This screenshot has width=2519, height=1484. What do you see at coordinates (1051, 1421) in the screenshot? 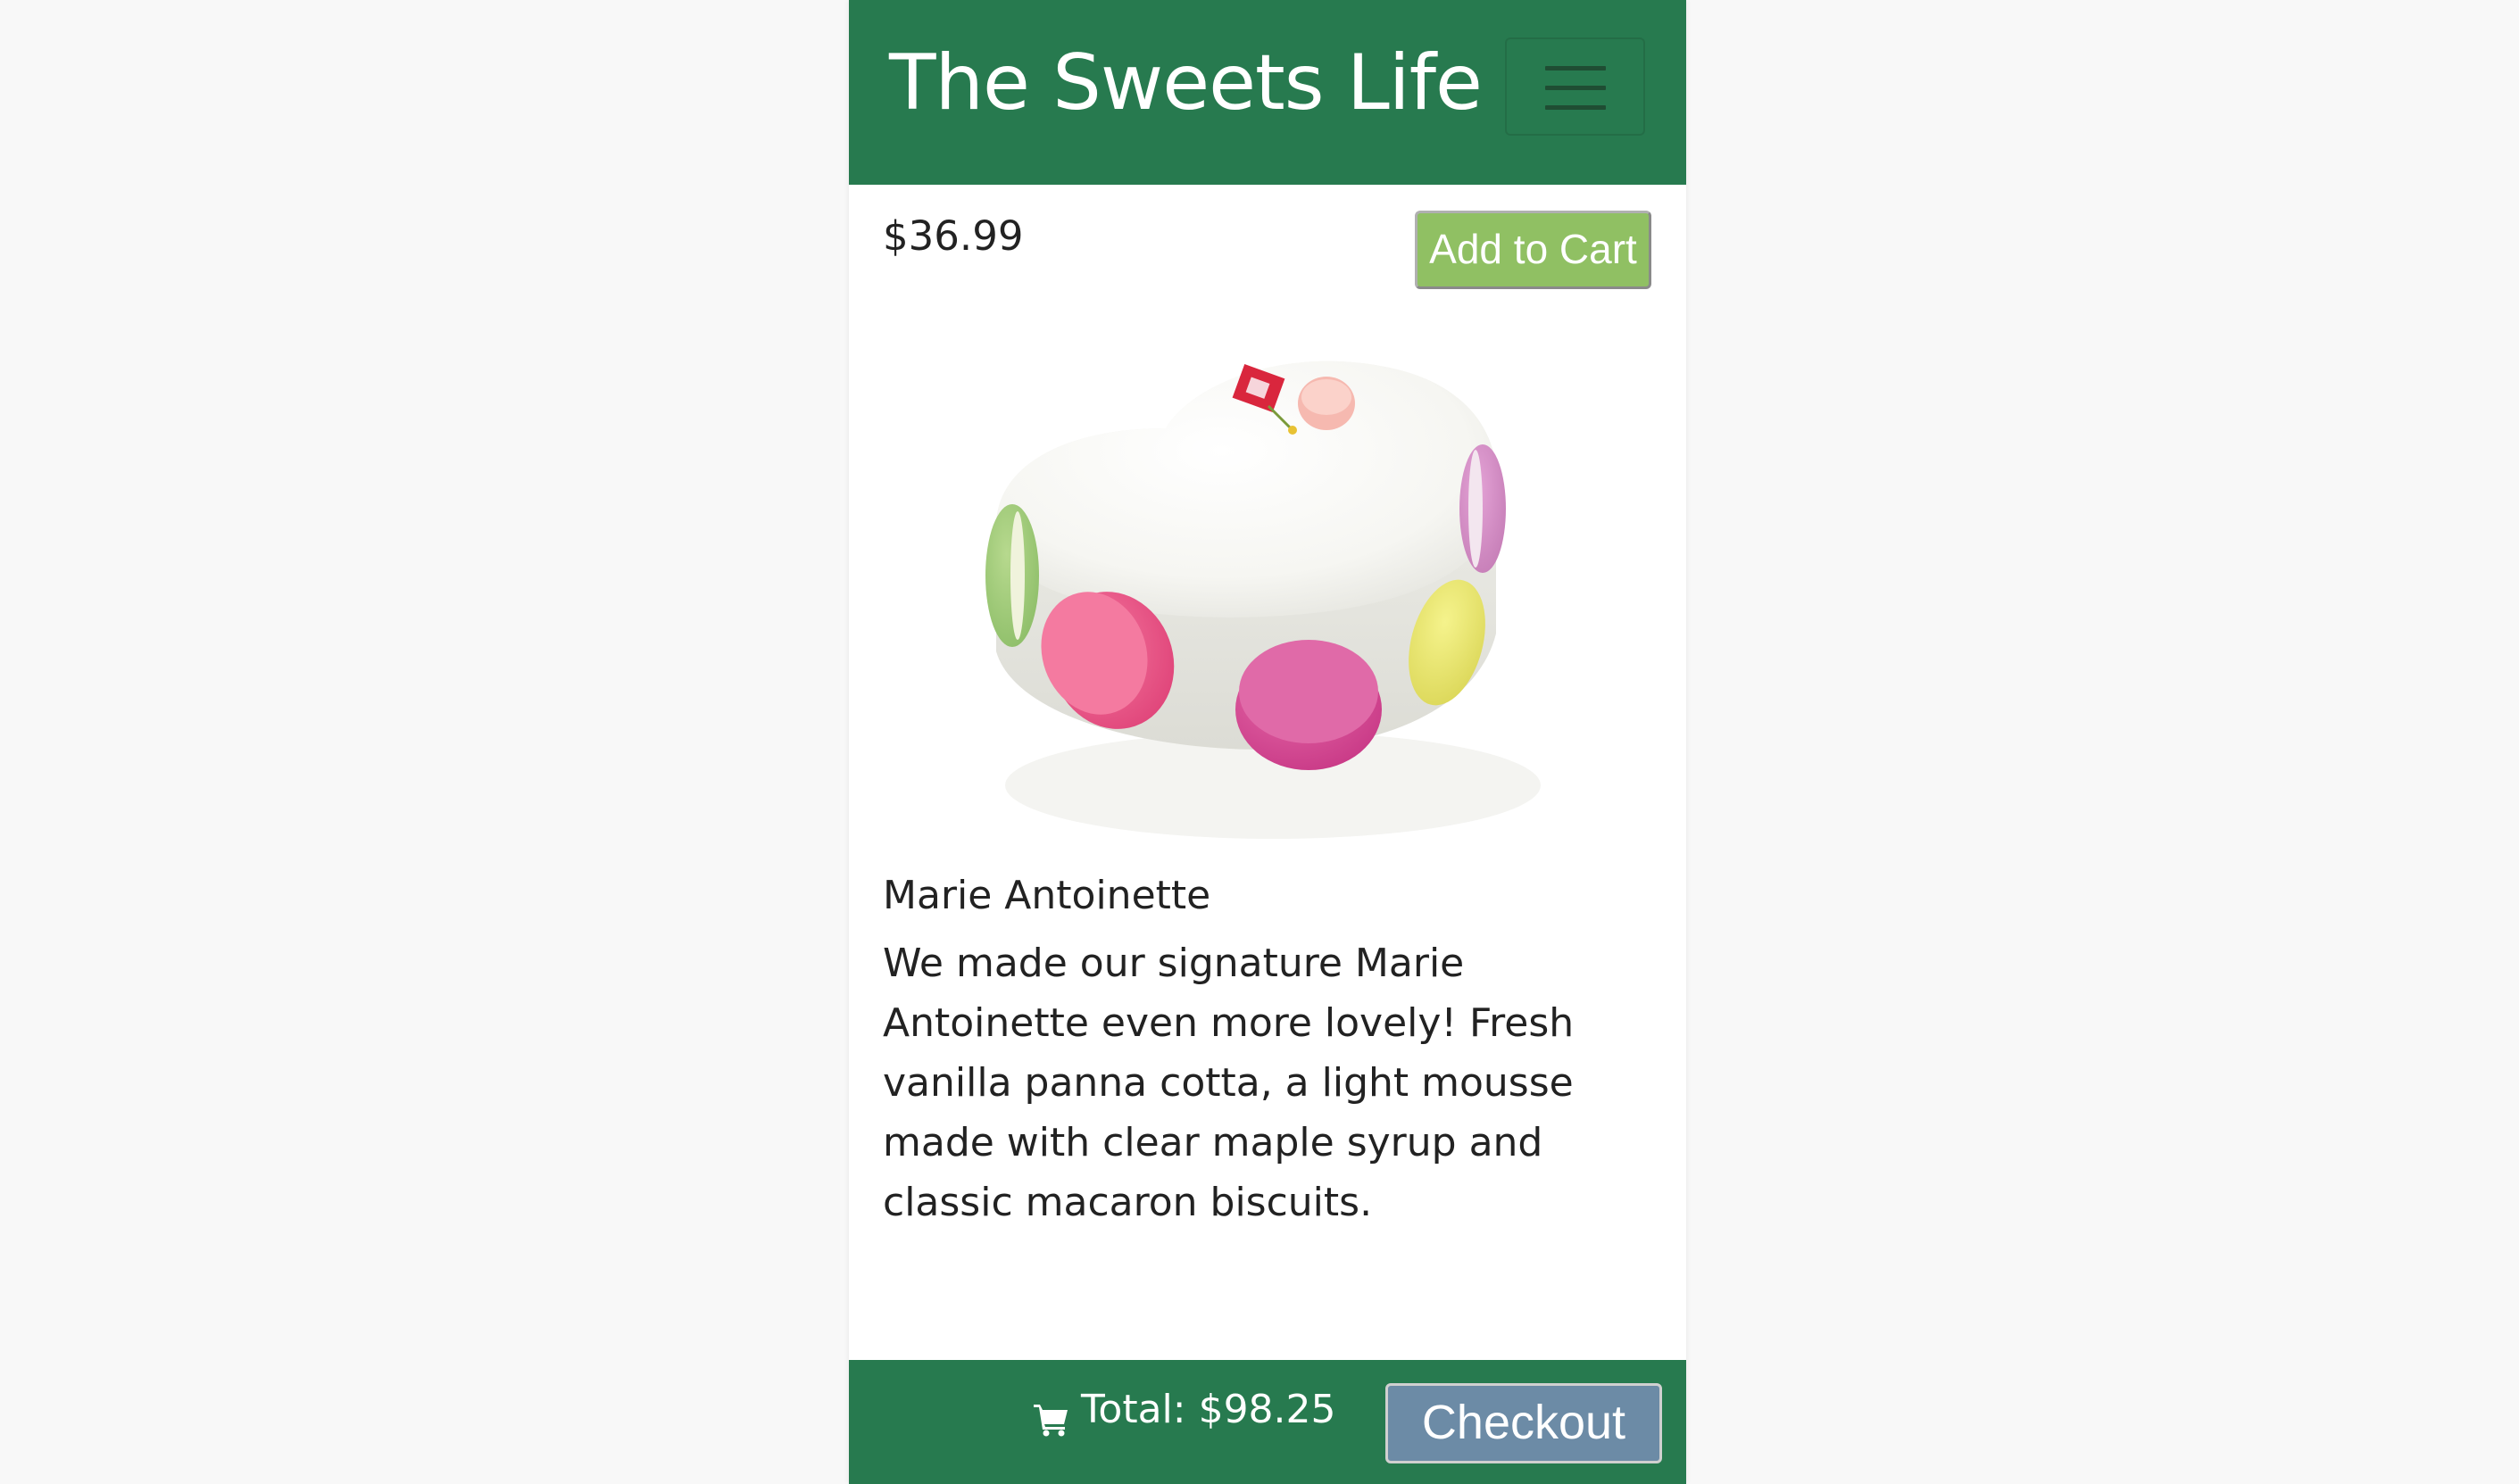
I see `shopping-cart-icon` at bounding box center [1051, 1421].